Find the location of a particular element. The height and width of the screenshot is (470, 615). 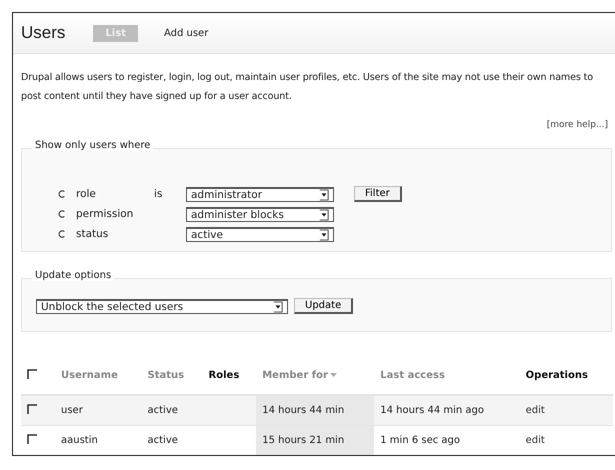

column-header: Last access is located at coordinates (412, 375).